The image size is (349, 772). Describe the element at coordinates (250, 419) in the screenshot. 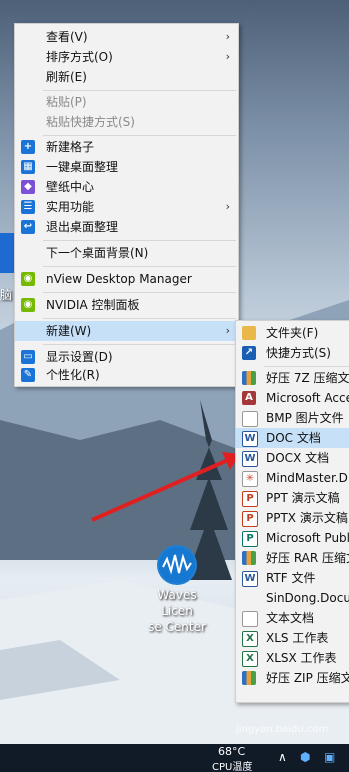

I see `bmp-icon` at that location.